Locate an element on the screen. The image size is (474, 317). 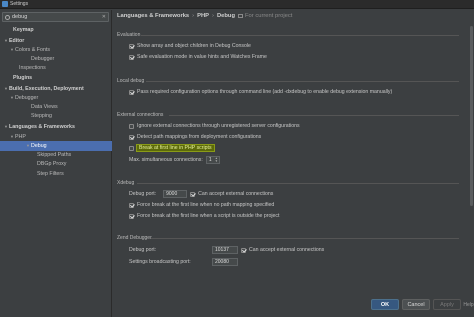
tree-item-label: Stepping is located at coordinates (41, 116).